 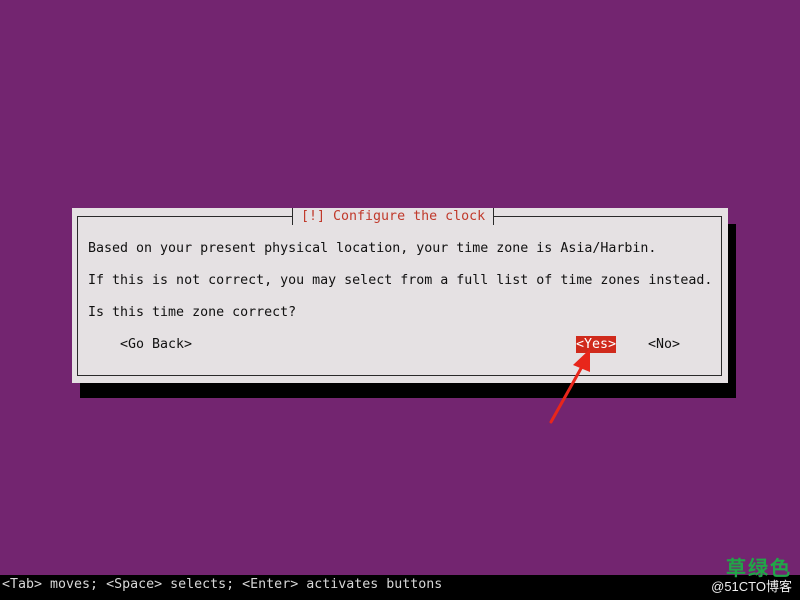 What do you see at coordinates (759, 569) in the screenshot?
I see `watermark-main: 草绿色` at bounding box center [759, 569].